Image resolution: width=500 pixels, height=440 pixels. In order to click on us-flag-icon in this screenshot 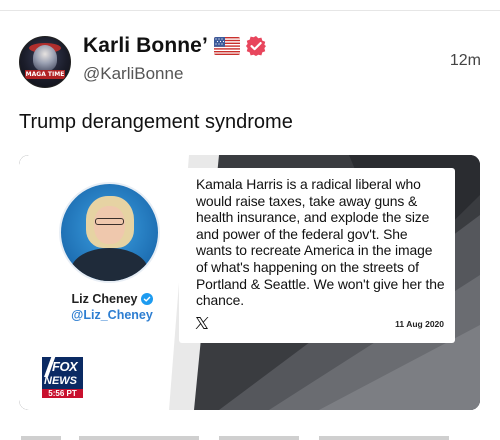, I will do `click(226, 46)`.